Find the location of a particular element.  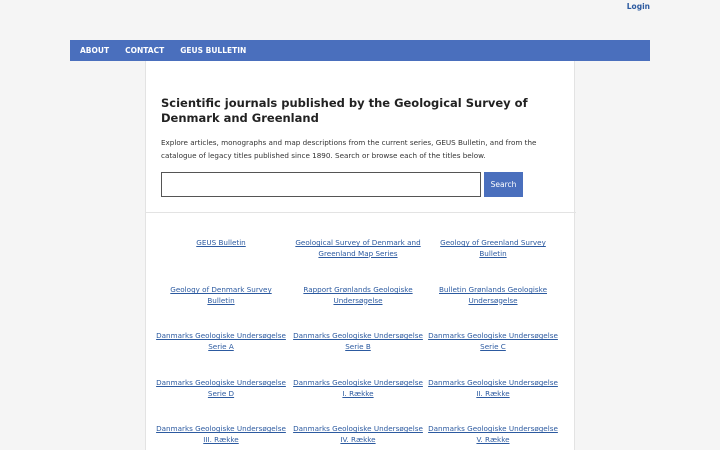

search-button: Search is located at coordinates (503, 184).